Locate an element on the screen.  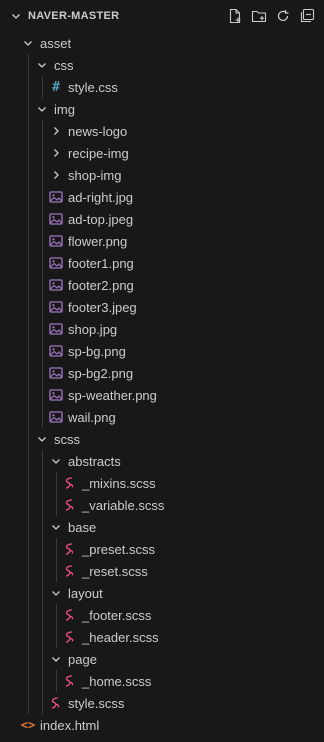
tree-item-label: style.scss is located at coordinates (96, 703).